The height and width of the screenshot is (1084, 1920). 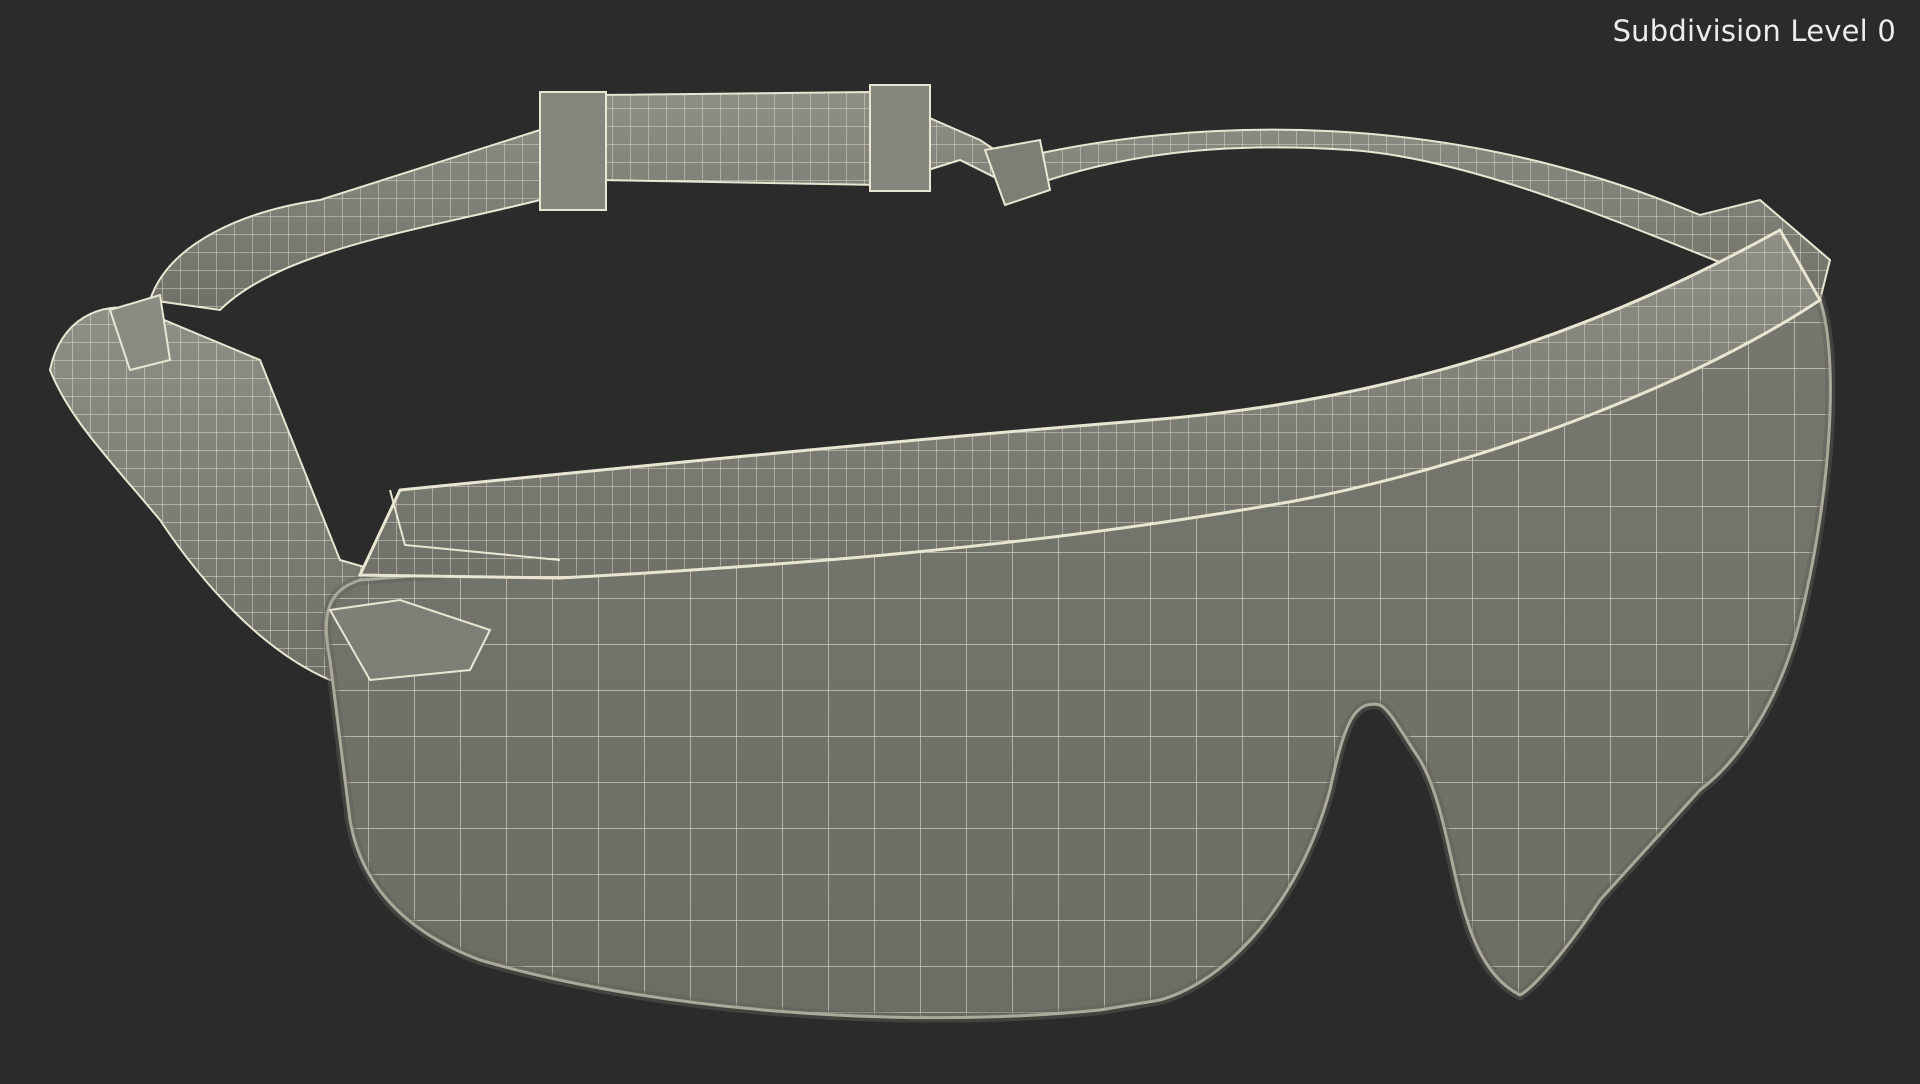 I want to click on subdivision-level-label: Subdivision Level 0, so click(x=1754, y=31).